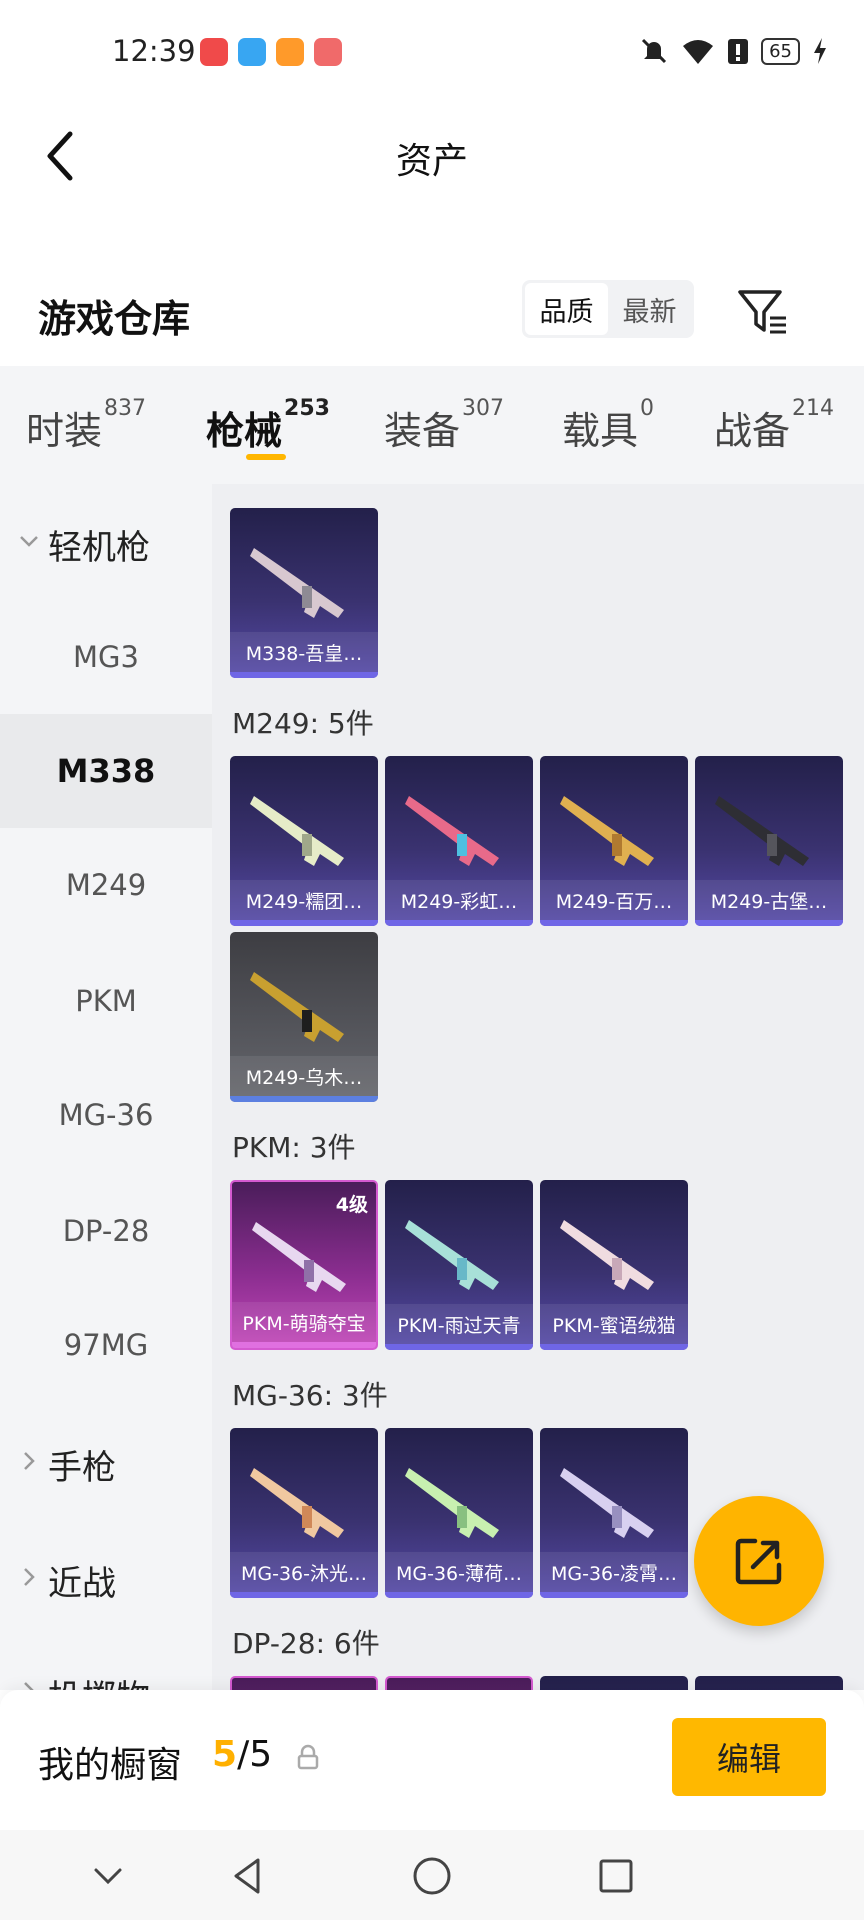 The height and width of the screenshot is (1920, 864). I want to click on category-item-mg36: MG-36, so click(106, 1115).